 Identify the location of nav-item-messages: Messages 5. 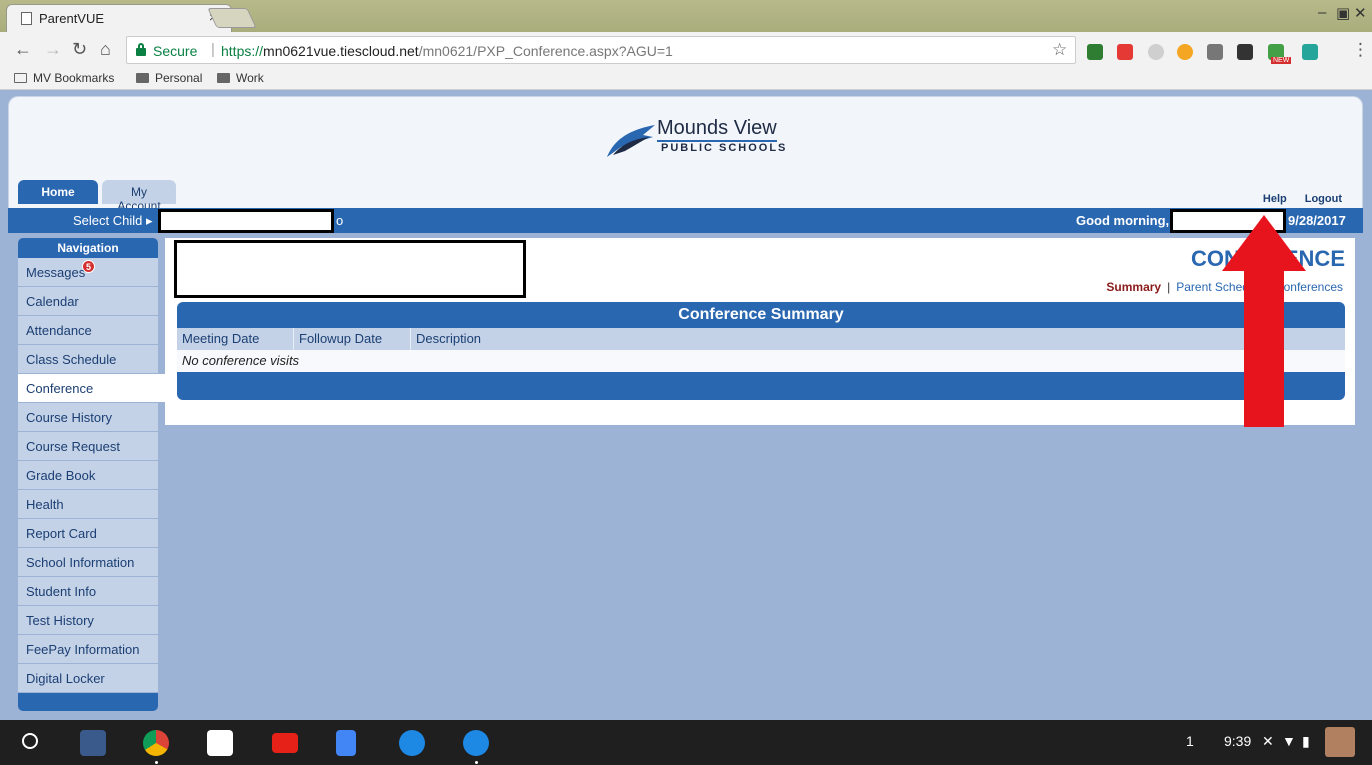
(88, 272).